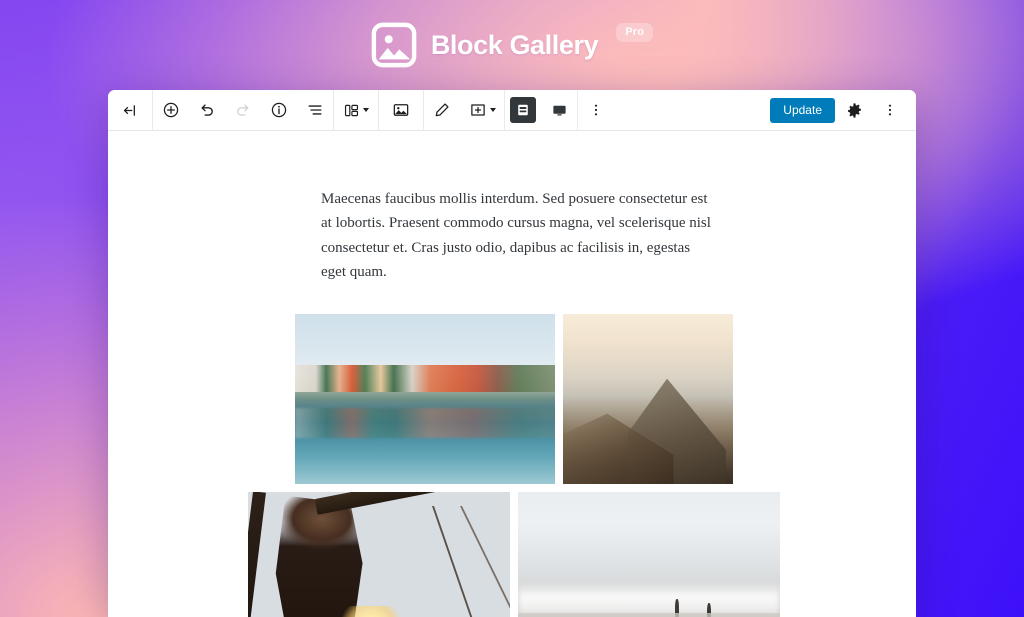 The height and width of the screenshot is (617, 1024). I want to click on desktop-preview-button, so click(559, 110).